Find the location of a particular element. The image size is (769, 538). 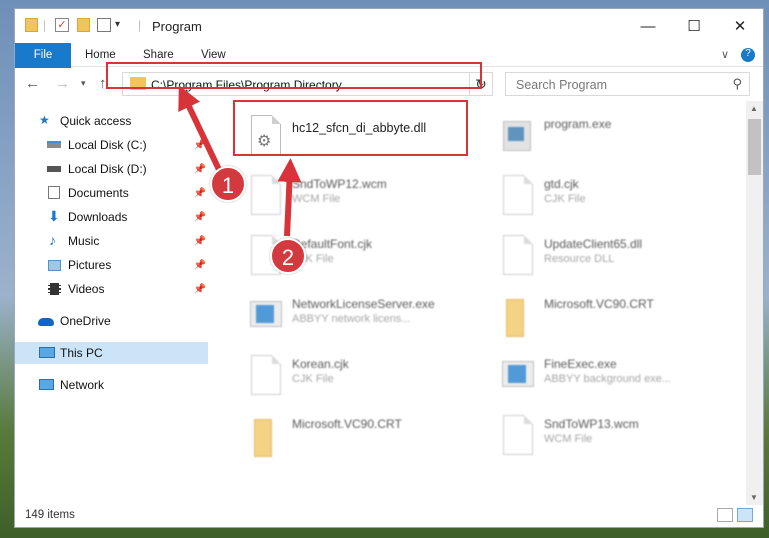

step-1-badge: 1 is located at coordinates (228, 184).